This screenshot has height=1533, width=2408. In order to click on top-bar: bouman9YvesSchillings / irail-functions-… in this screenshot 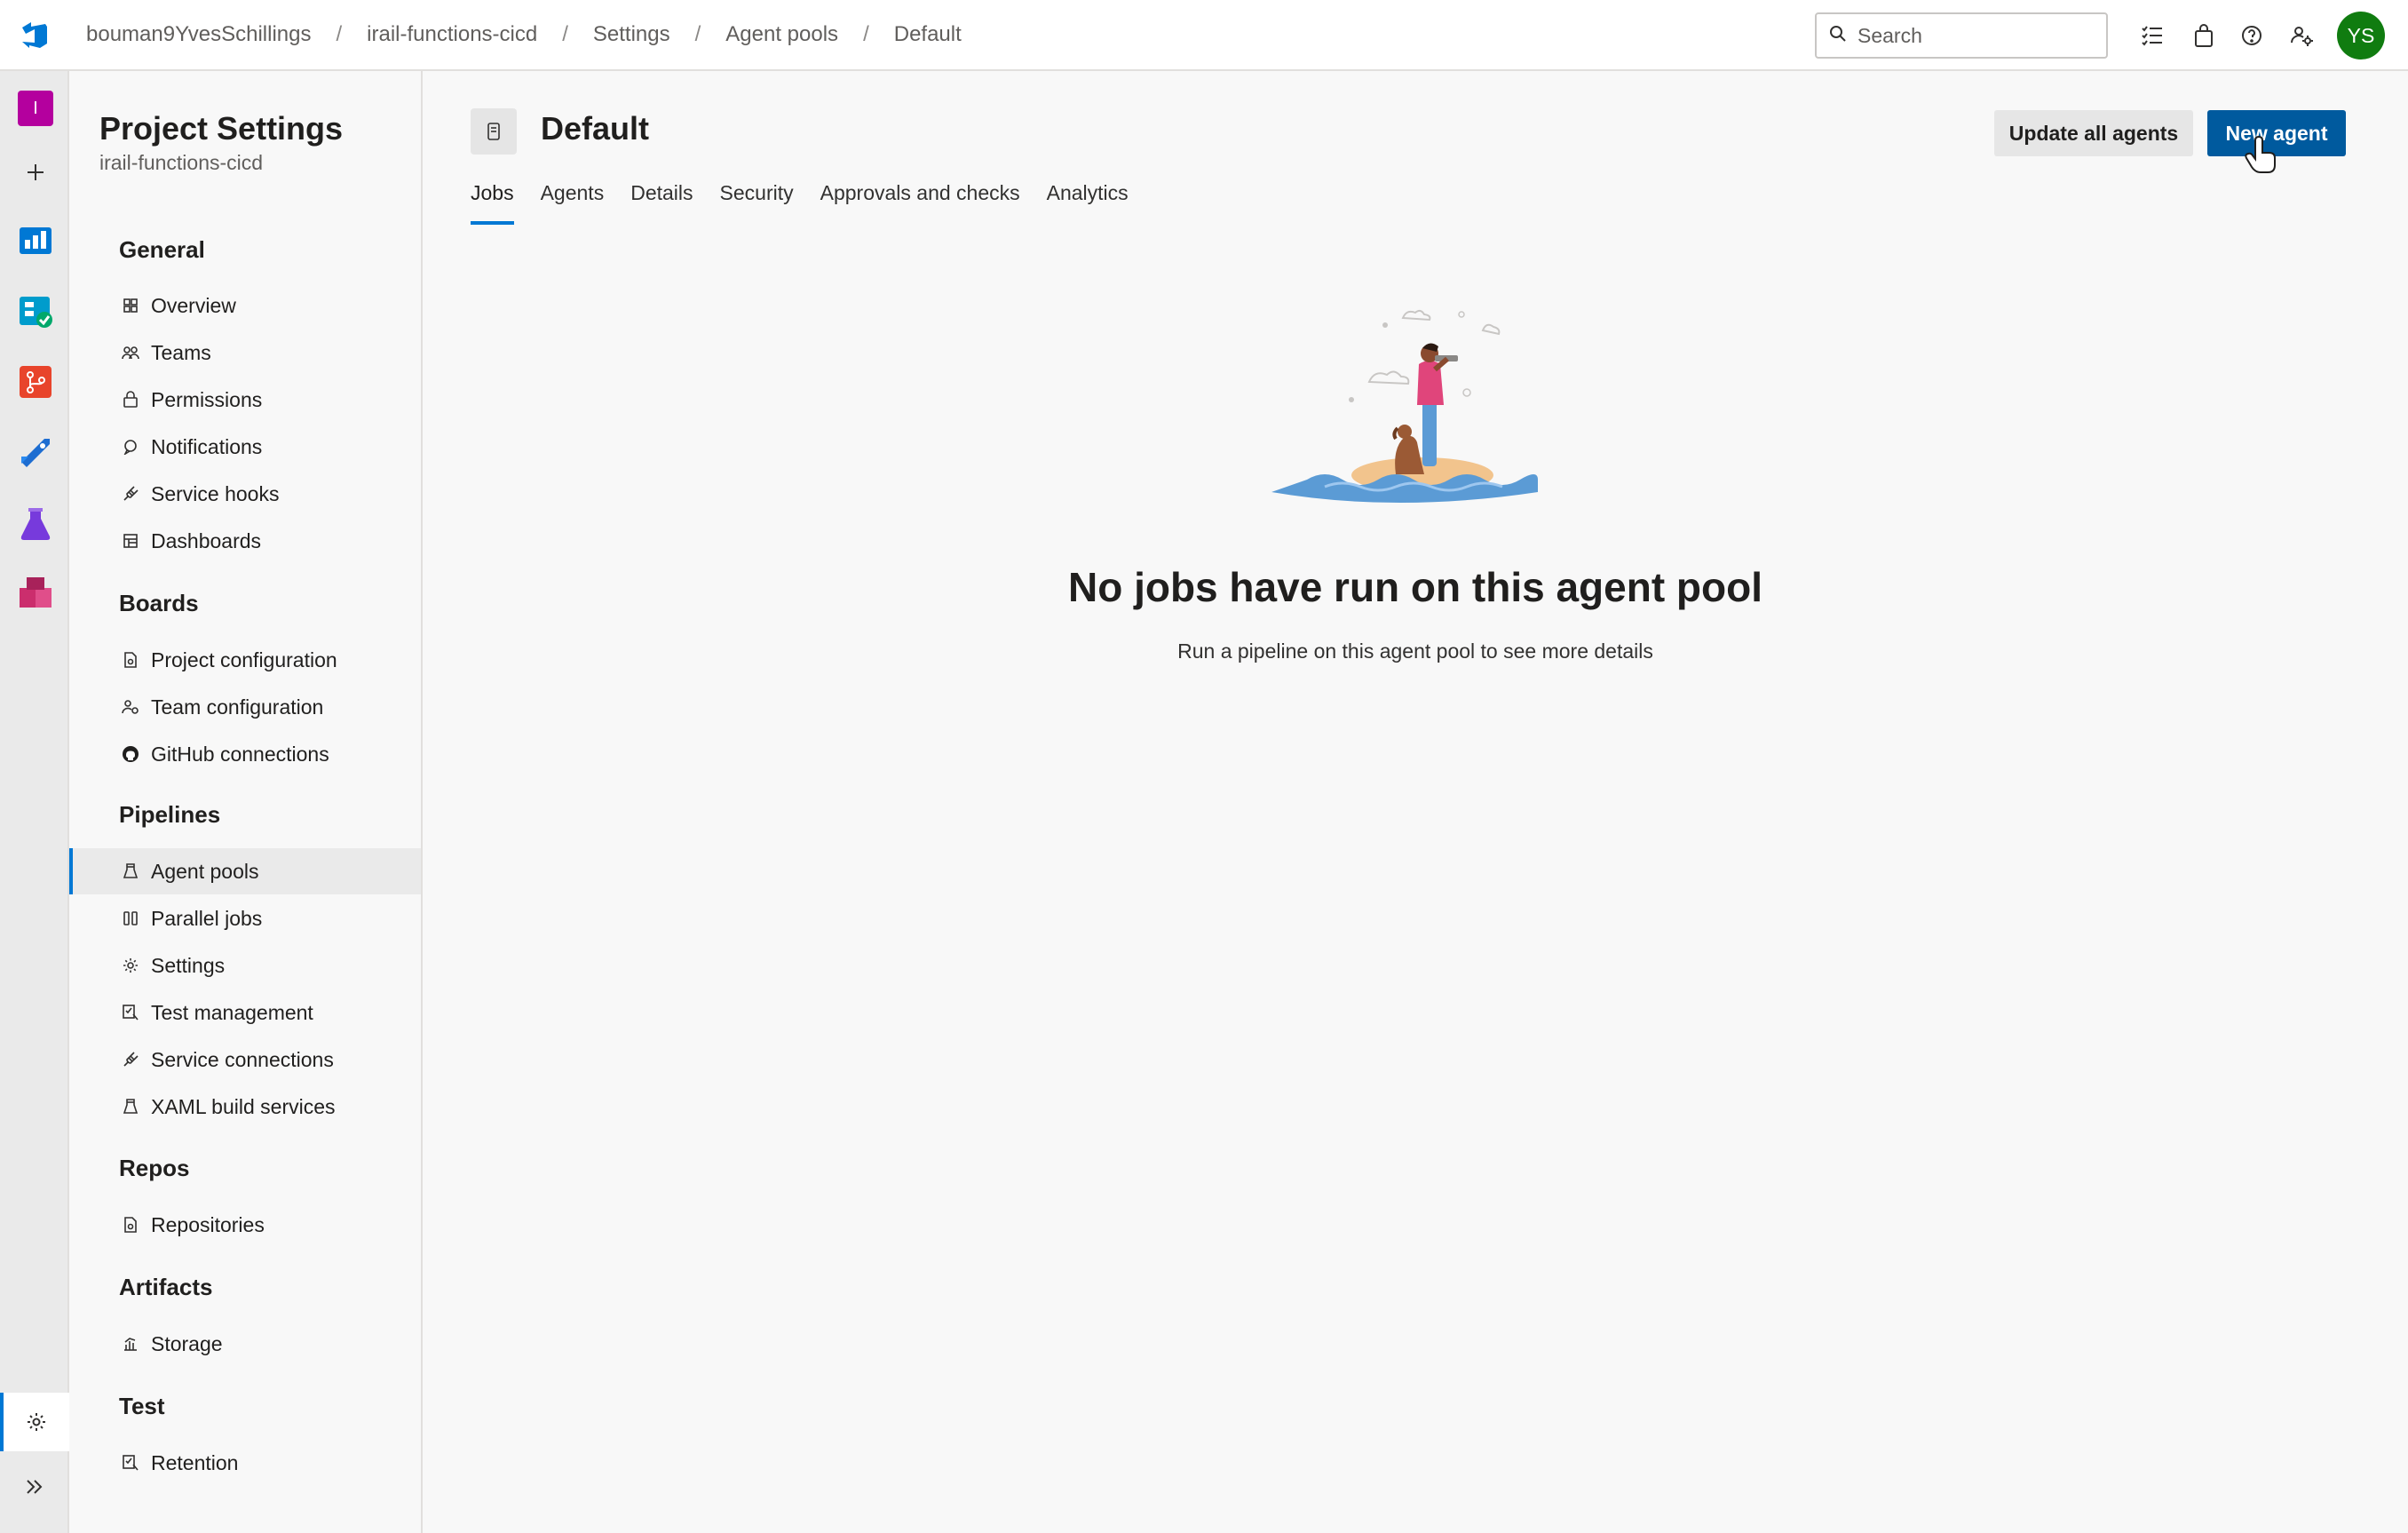, I will do `click(1204, 35)`.